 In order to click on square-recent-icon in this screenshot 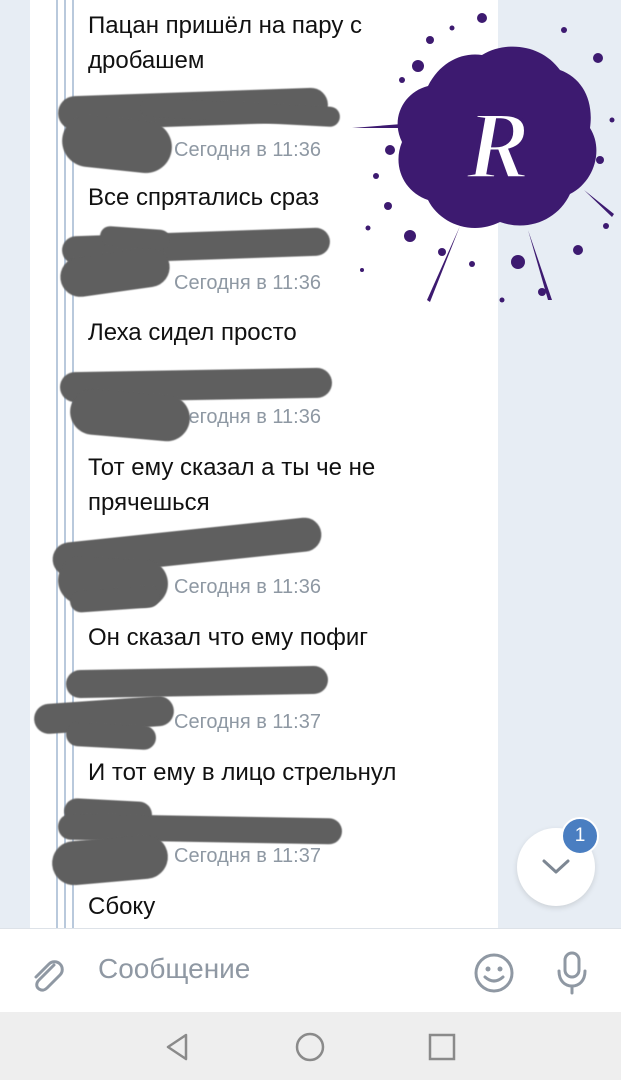, I will do `click(442, 1047)`.